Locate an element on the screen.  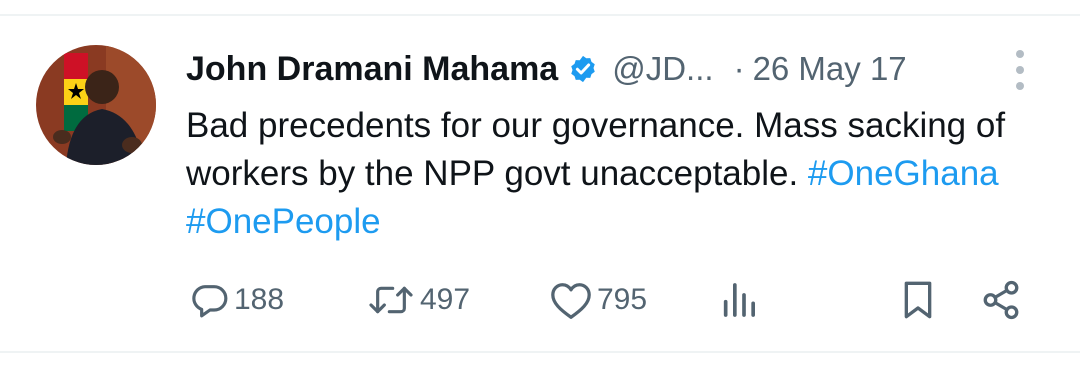
author-name: John Dramani Mahama is located at coordinates (372, 69).